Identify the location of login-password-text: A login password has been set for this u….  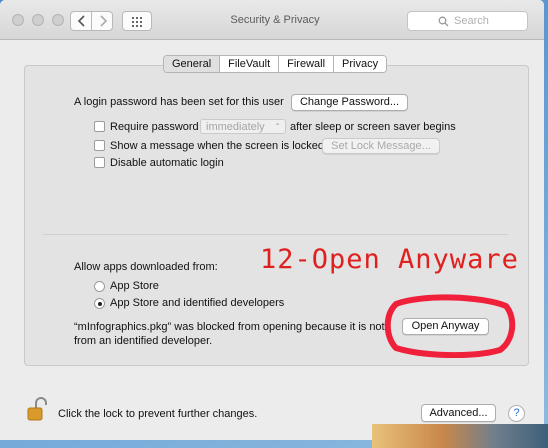
(179, 102).